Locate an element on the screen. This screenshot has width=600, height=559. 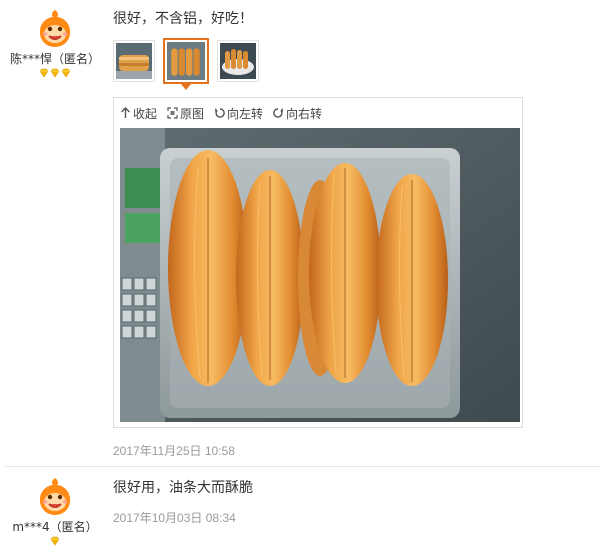
rotate-left-button: 向左转 is located at coordinates (238, 113).